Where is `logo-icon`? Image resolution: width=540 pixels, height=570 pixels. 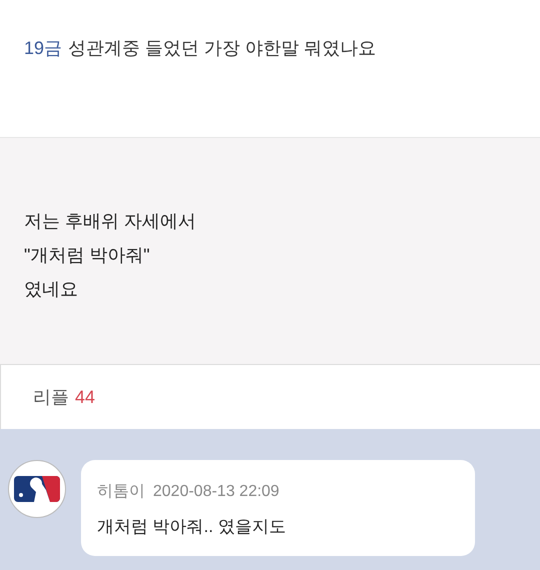 logo-icon is located at coordinates (37, 489).